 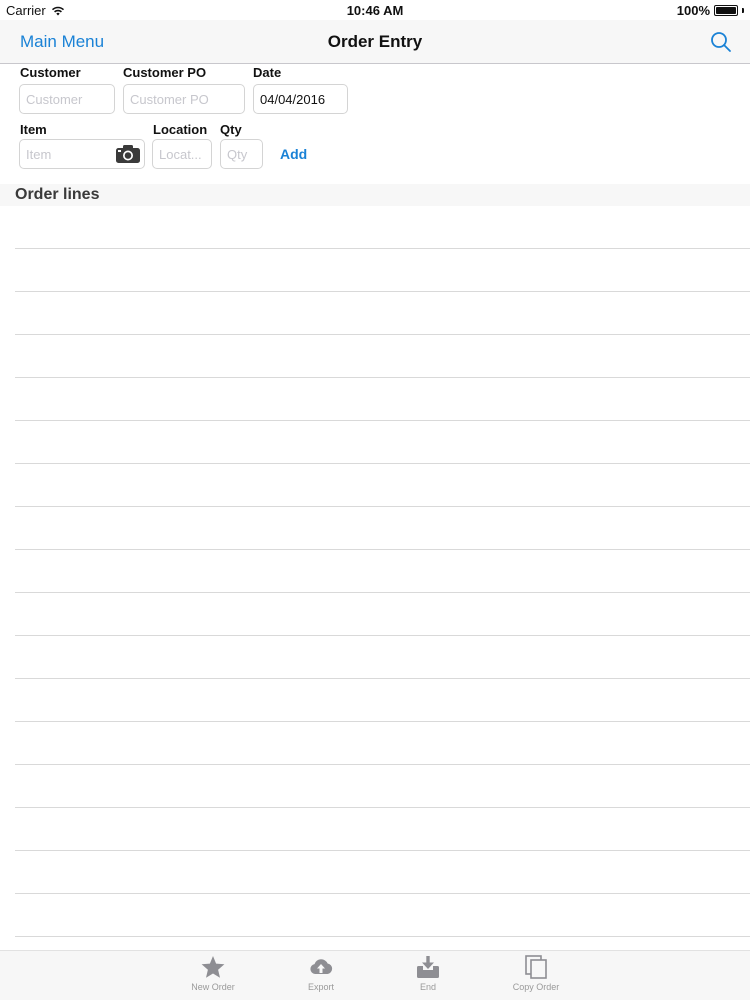 I want to click on location-label: Location, so click(x=180, y=129).